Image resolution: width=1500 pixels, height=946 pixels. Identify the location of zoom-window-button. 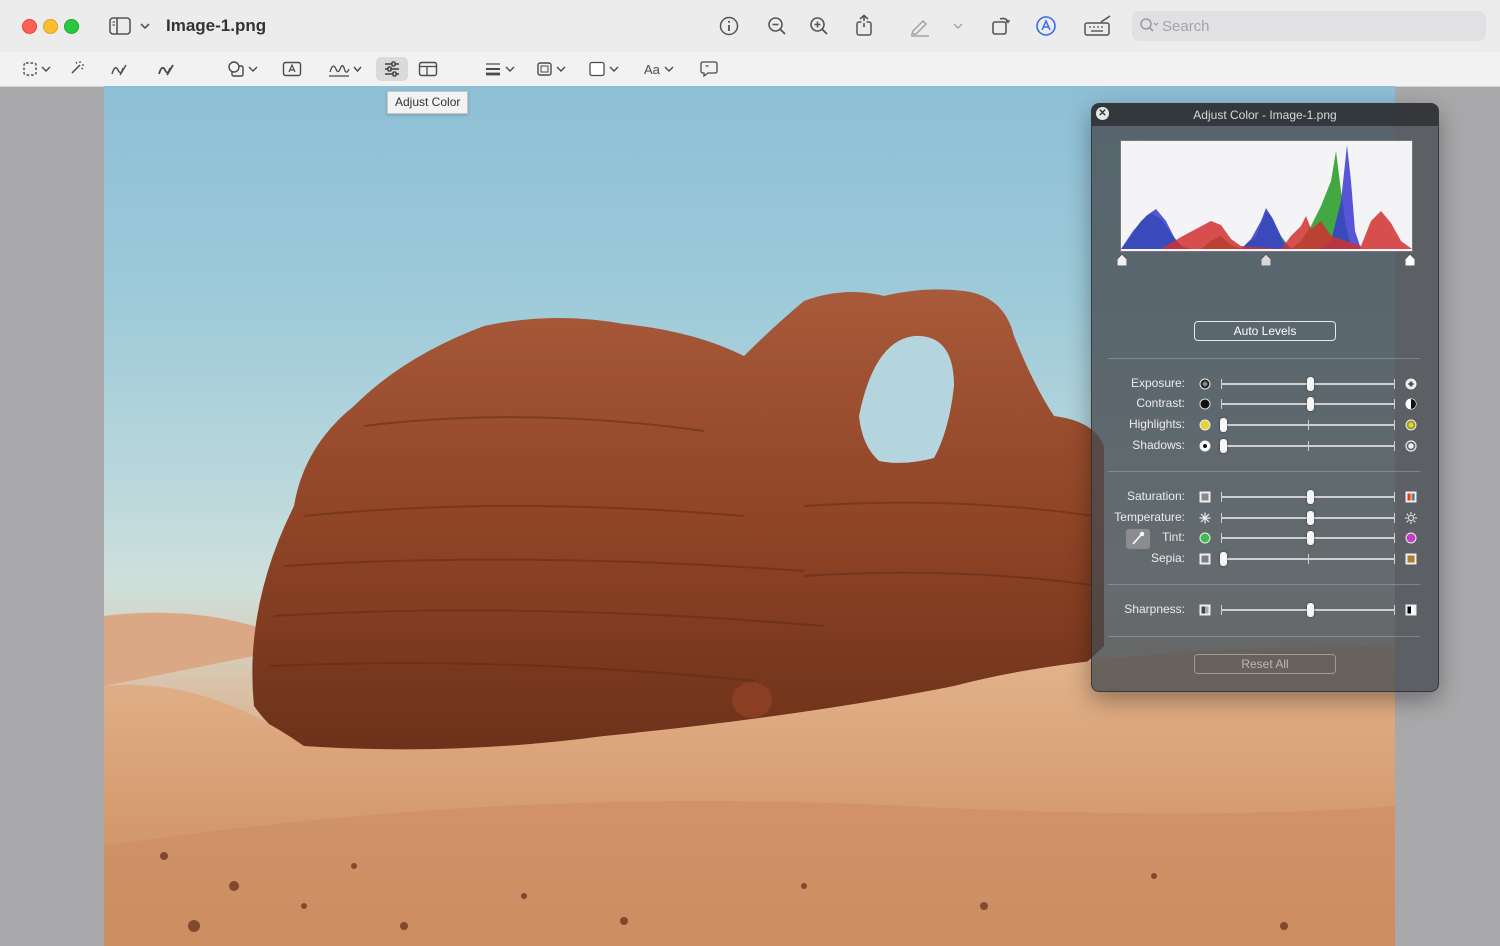
(71, 26).